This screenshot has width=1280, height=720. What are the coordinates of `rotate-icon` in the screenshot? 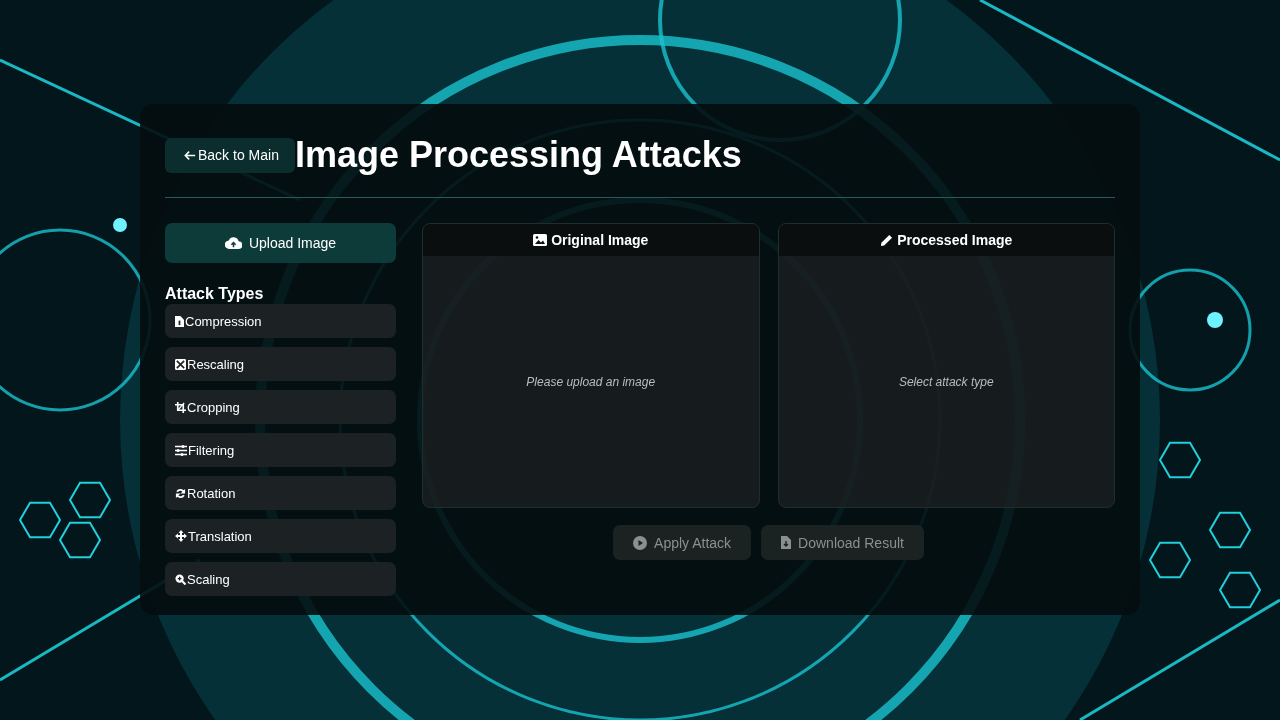 It's located at (180, 493).